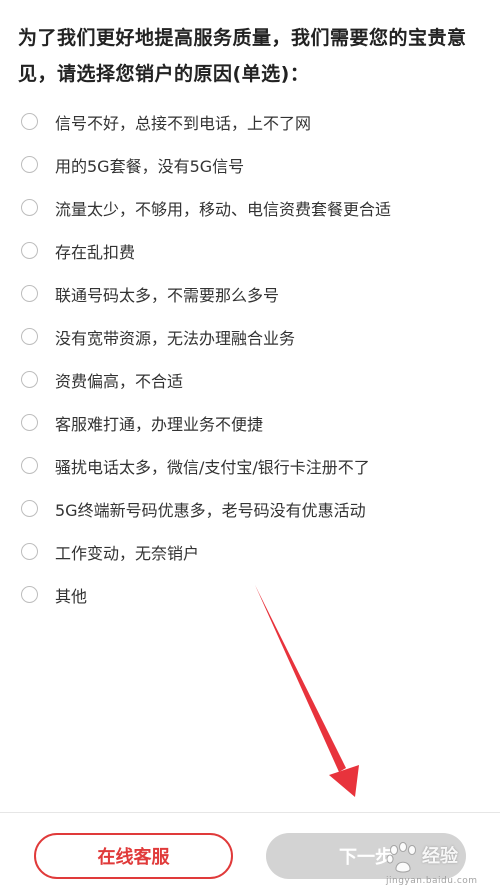 This screenshot has width=500, height=896. I want to click on online-service-button: 在线客服, so click(133, 856).